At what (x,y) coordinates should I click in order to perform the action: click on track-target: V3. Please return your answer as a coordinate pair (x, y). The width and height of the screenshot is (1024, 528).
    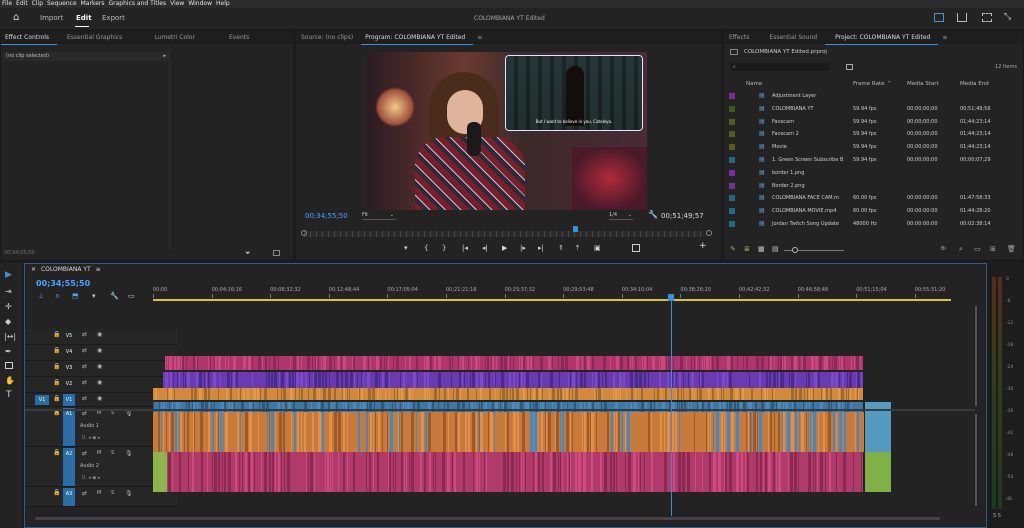
    Looking at the image, I should click on (69, 369).